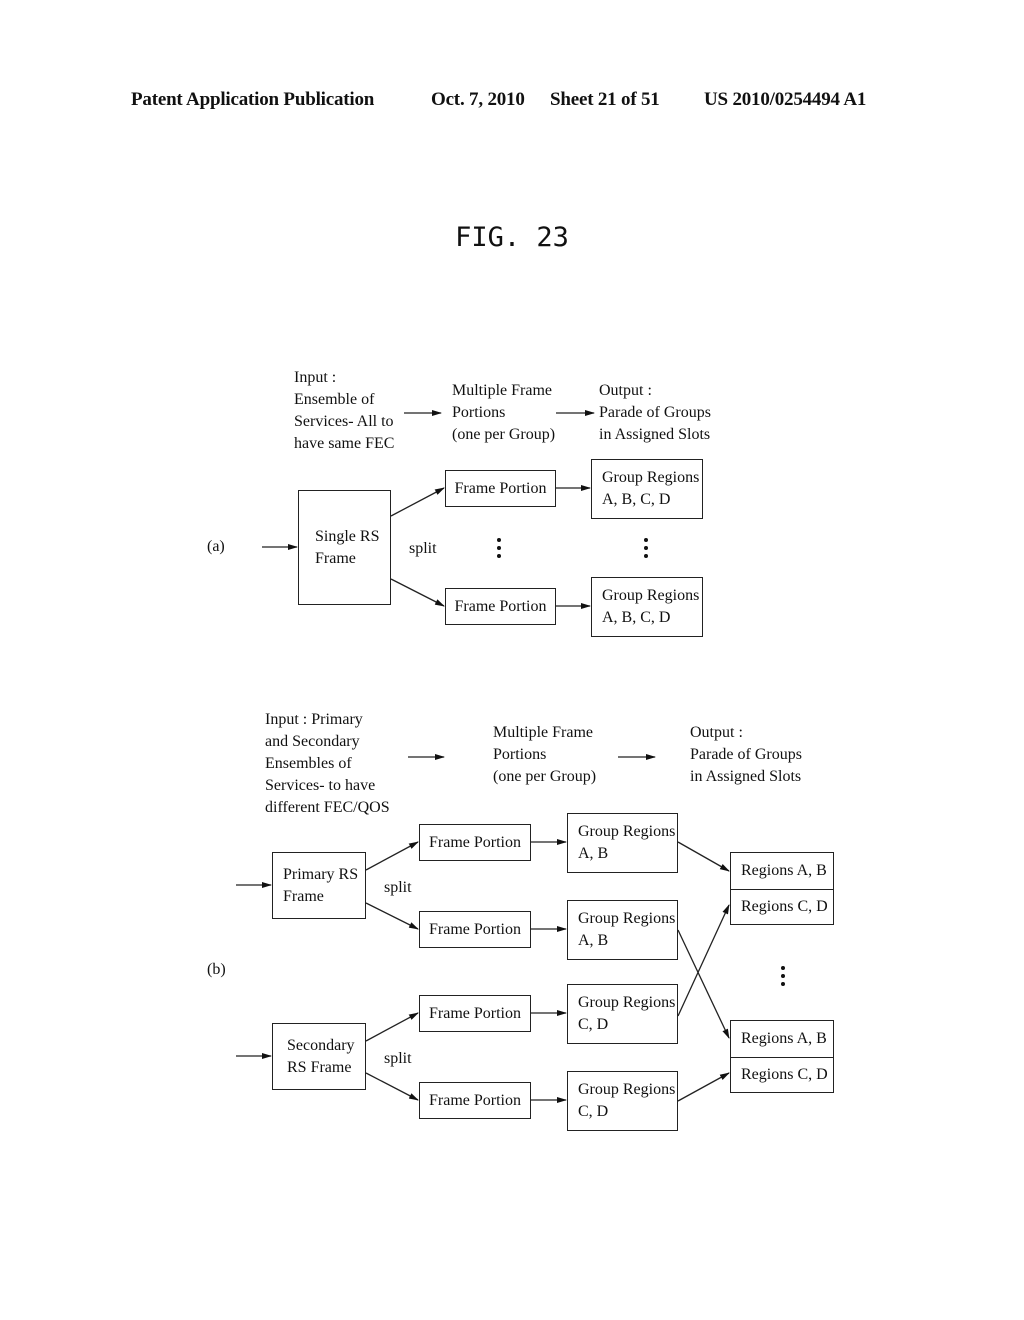  I want to click on arrow-b-gr2-slot2, so click(703, 984).